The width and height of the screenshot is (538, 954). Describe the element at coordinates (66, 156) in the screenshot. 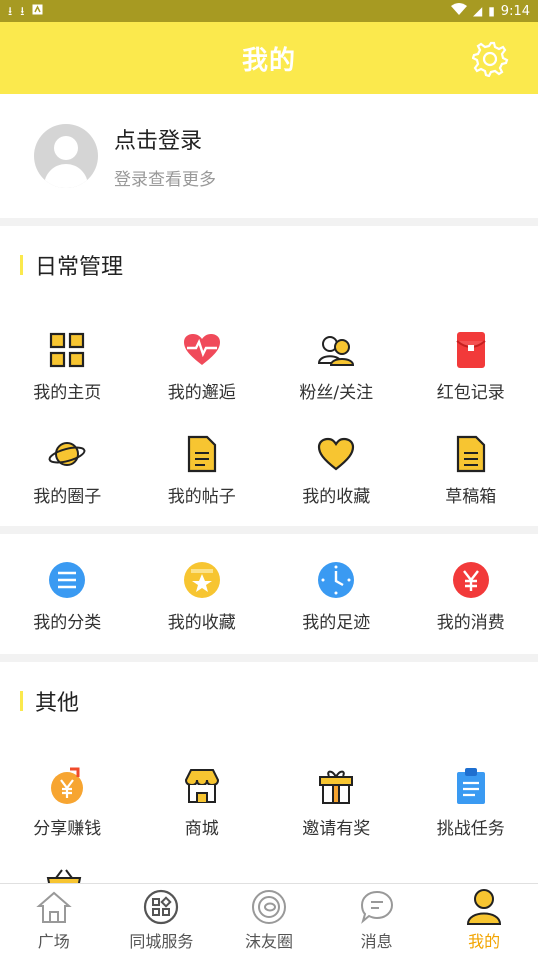

I see `avatar` at that location.